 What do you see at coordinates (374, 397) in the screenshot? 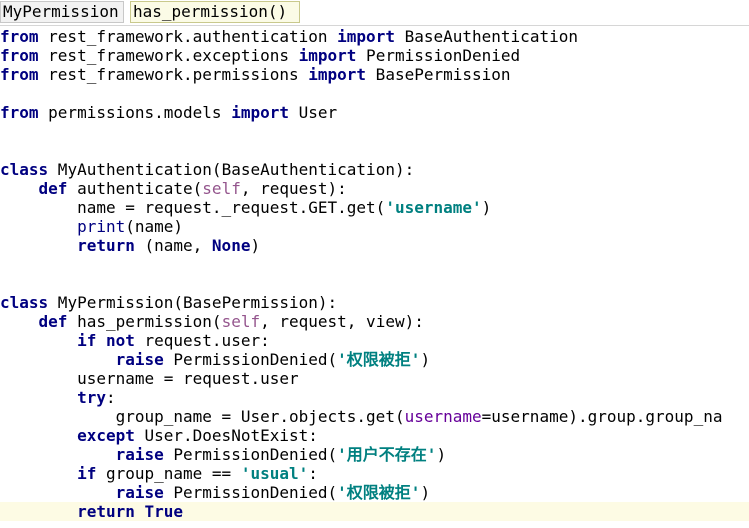
I see `code-line: try:` at bounding box center [374, 397].